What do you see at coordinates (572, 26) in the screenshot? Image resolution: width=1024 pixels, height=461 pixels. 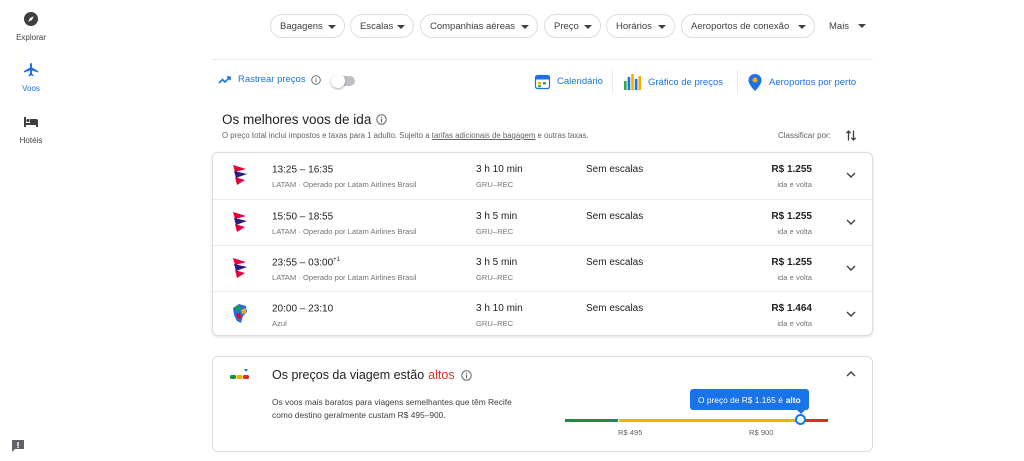 I see `filter-preco: Preço` at bounding box center [572, 26].